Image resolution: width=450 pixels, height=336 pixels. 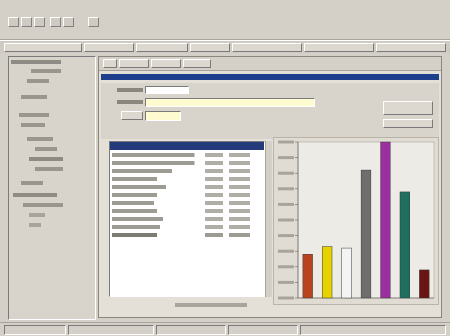 What do you see at coordinates (268, 219) in the screenshot?
I see `table-scrollbar` at bounding box center [268, 219].